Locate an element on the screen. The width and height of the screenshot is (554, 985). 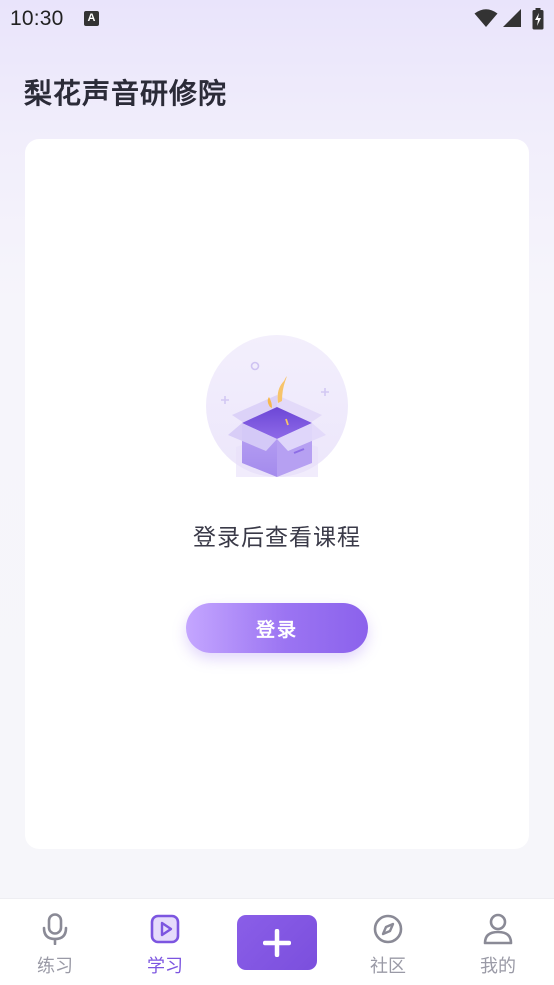
nav-item-community: 社区 is located at coordinates (388, 942).